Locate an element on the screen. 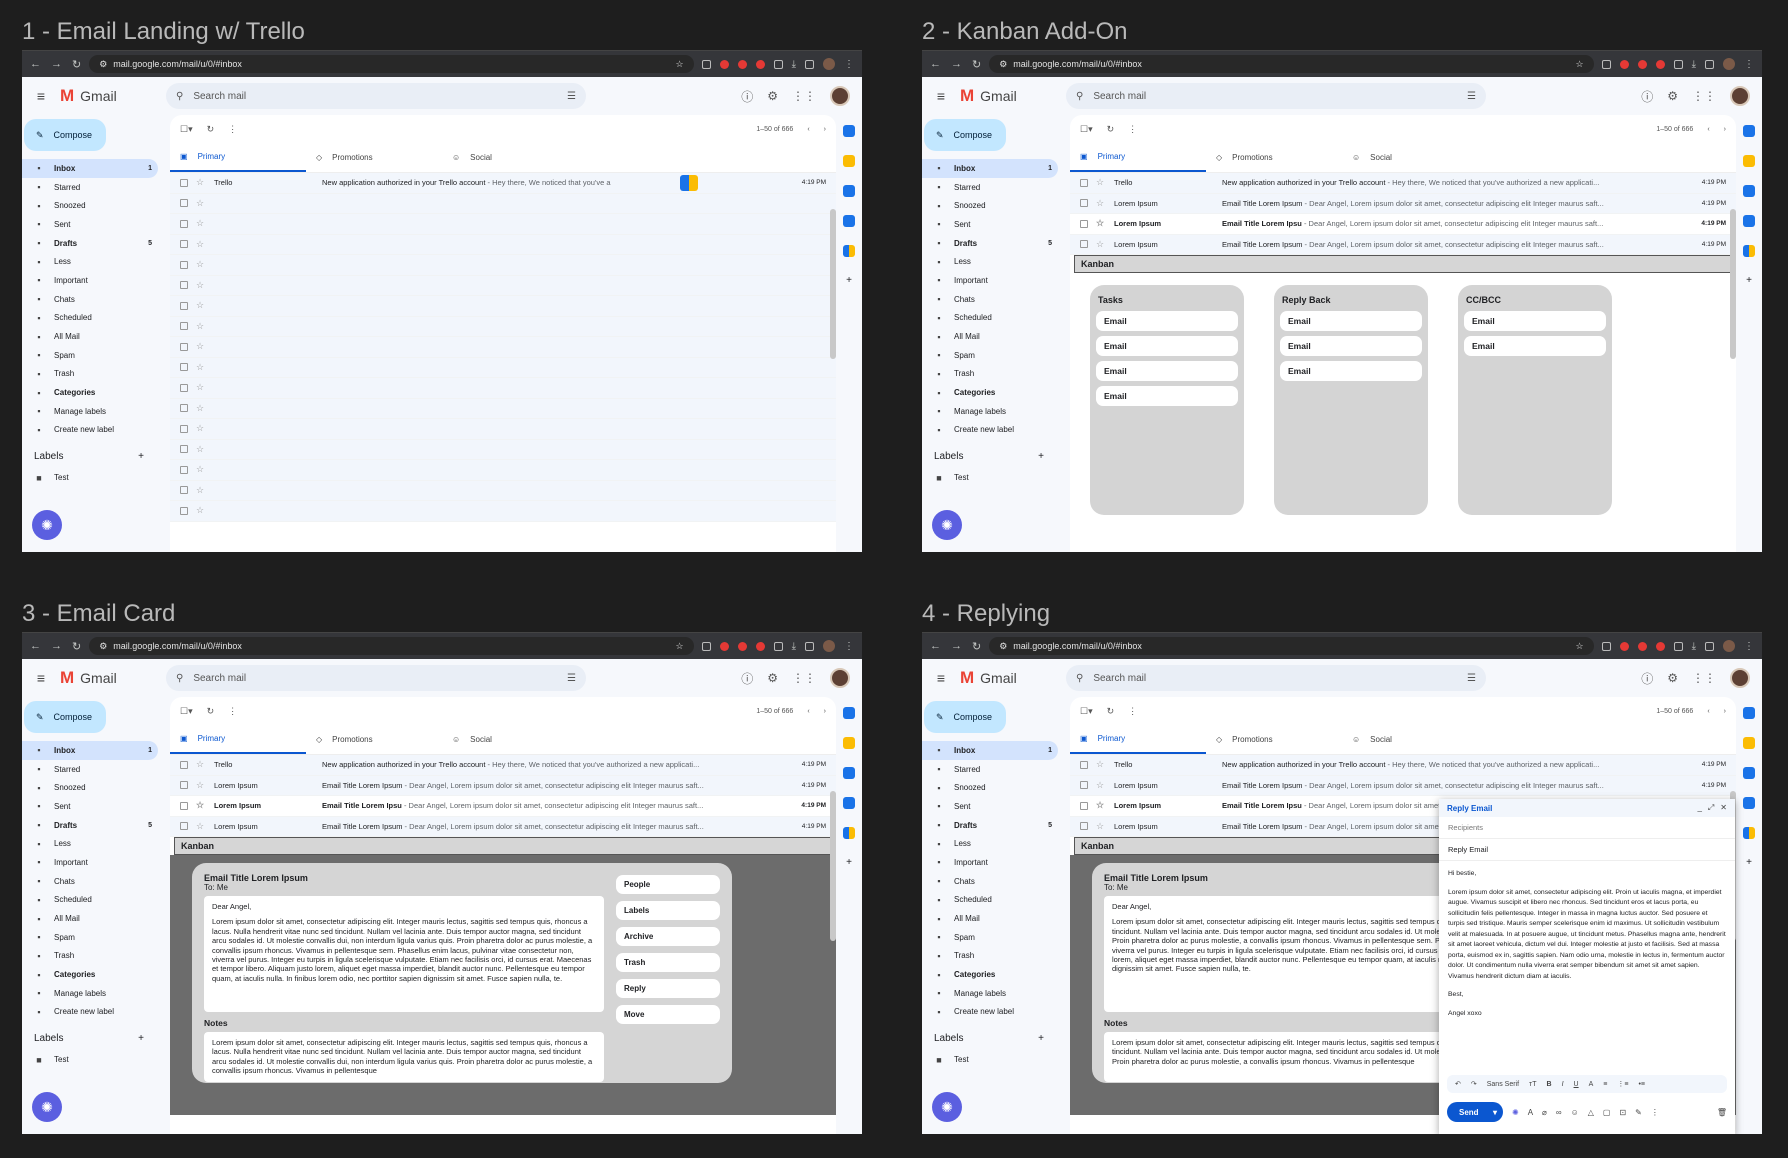 Image resolution: width=1788 pixels, height=1158 pixels. add-label-icon: + is located at coordinates (141, 1038).